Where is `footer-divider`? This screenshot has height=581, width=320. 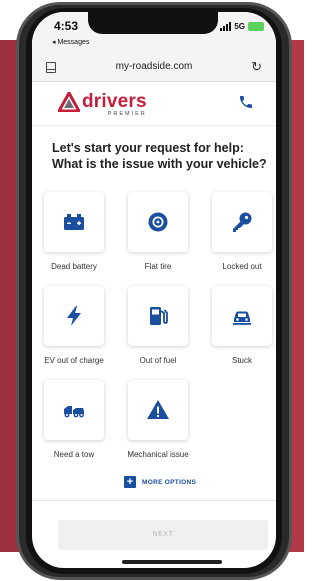
footer-divider is located at coordinates (154, 500).